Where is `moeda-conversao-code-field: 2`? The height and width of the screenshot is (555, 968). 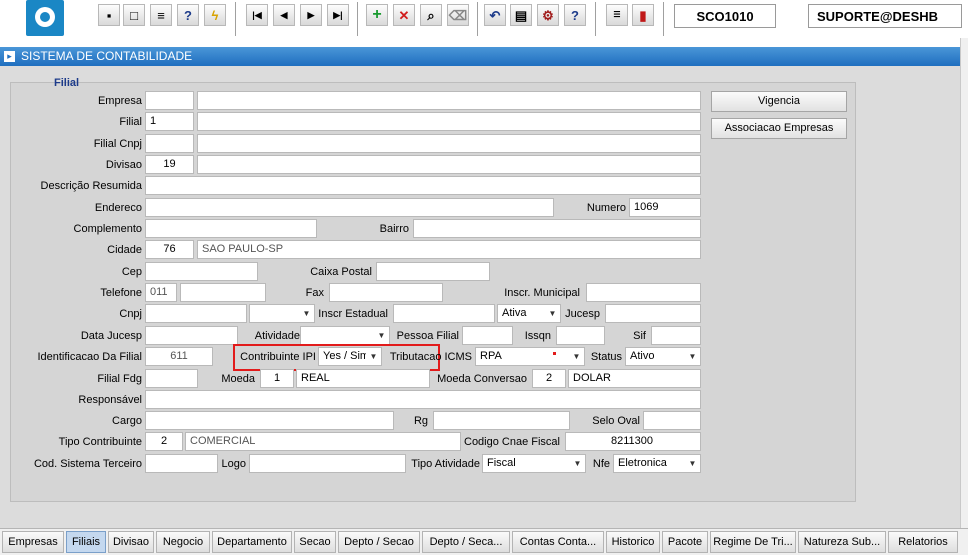
moeda-conversao-code-field: 2 is located at coordinates (549, 378).